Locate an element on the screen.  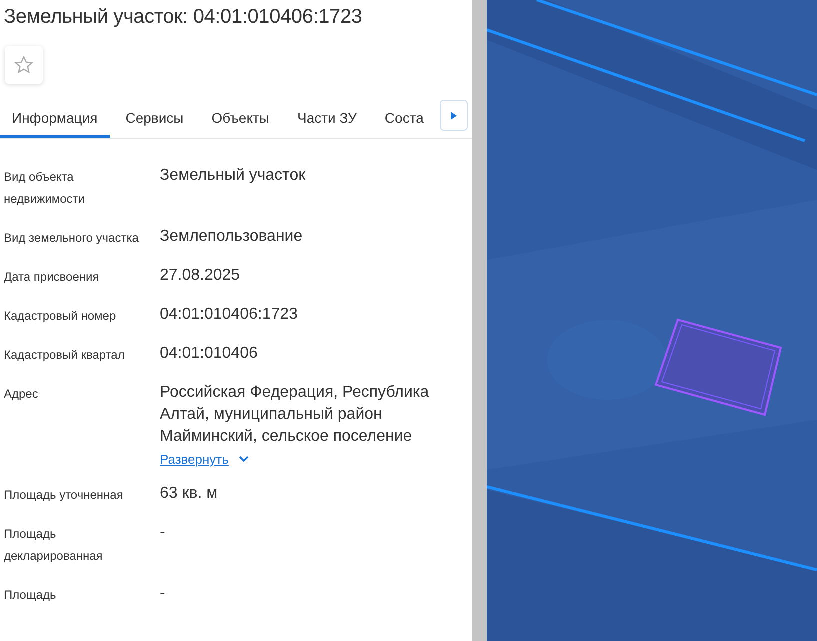
field-label: Площадь декларированная is located at coordinates (54, 545).